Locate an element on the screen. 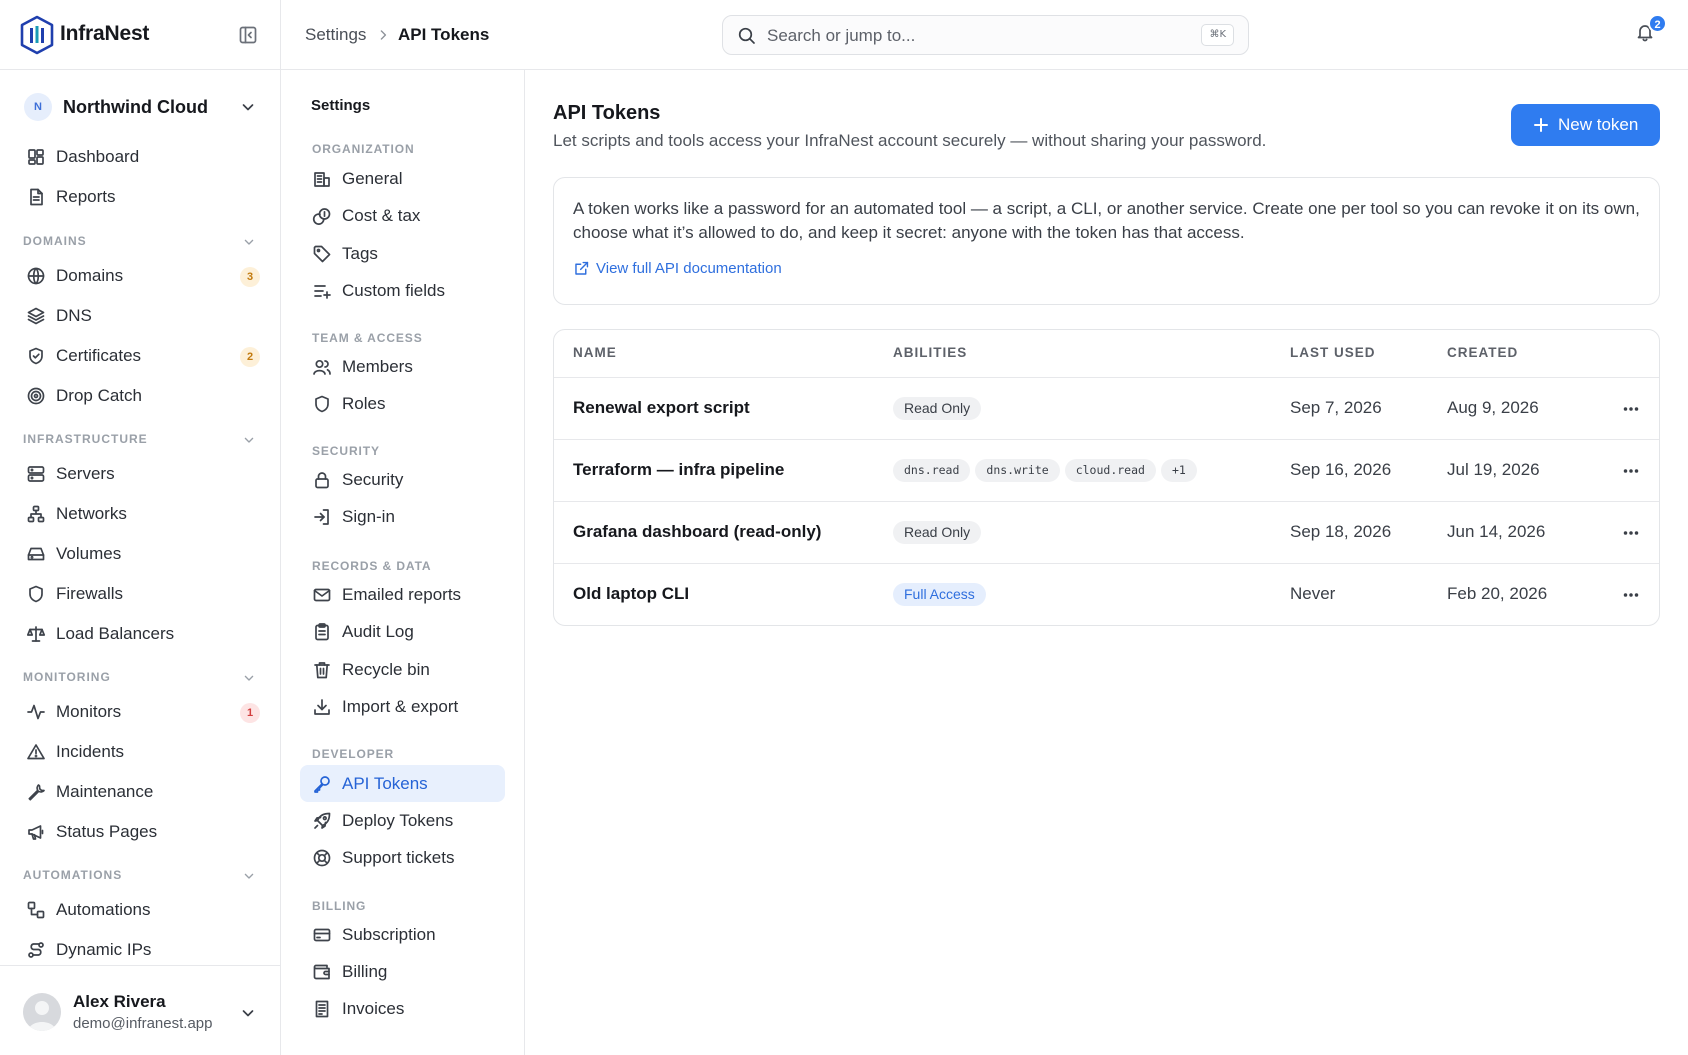 This screenshot has width=1688, height=1055. sidebar-item-drop-catch: Drop Catch is located at coordinates (142, 396).